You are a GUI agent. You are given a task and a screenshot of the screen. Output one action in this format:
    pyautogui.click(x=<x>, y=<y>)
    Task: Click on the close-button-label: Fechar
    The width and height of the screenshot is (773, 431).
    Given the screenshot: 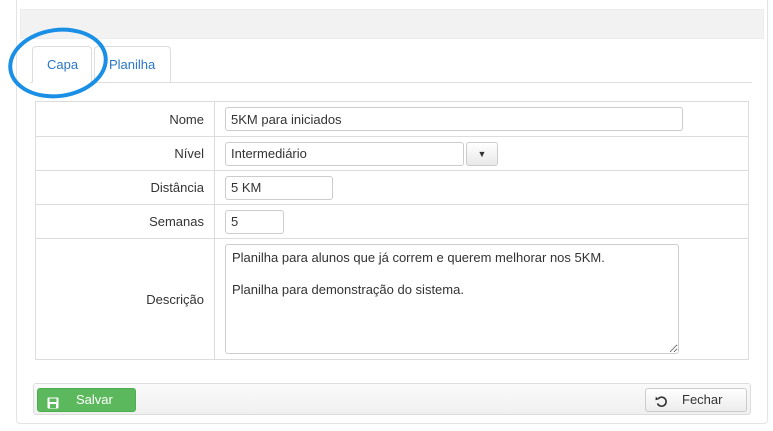 What is the action you would take?
    pyautogui.click(x=702, y=399)
    